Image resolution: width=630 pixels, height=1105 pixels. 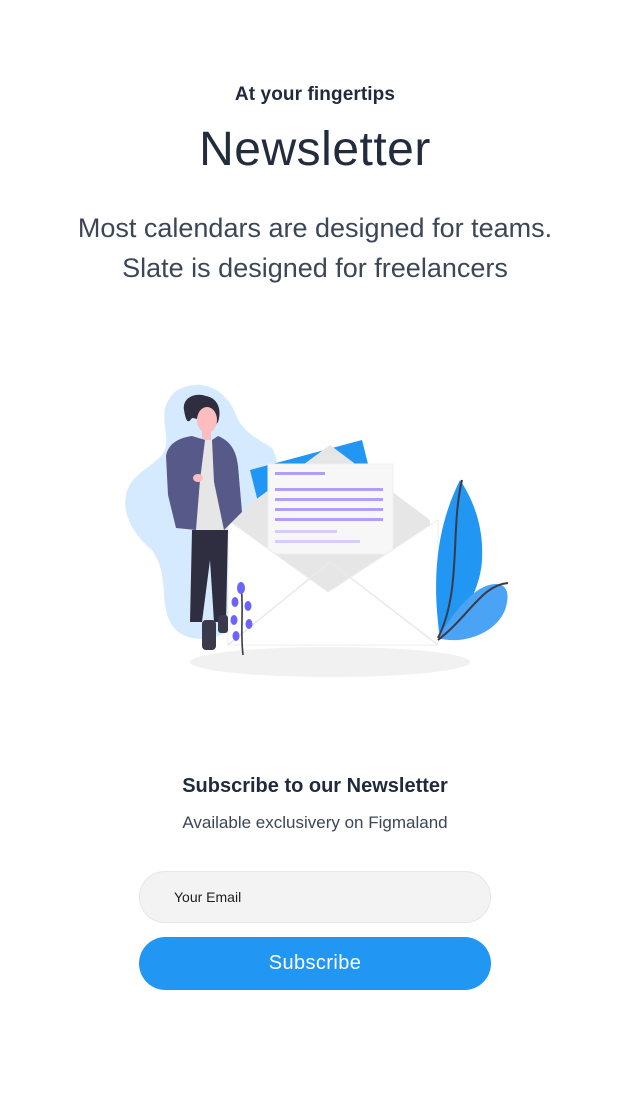 What do you see at coordinates (315, 94) in the screenshot?
I see `eyebrow-text: At your fingertips` at bounding box center [315, 94].